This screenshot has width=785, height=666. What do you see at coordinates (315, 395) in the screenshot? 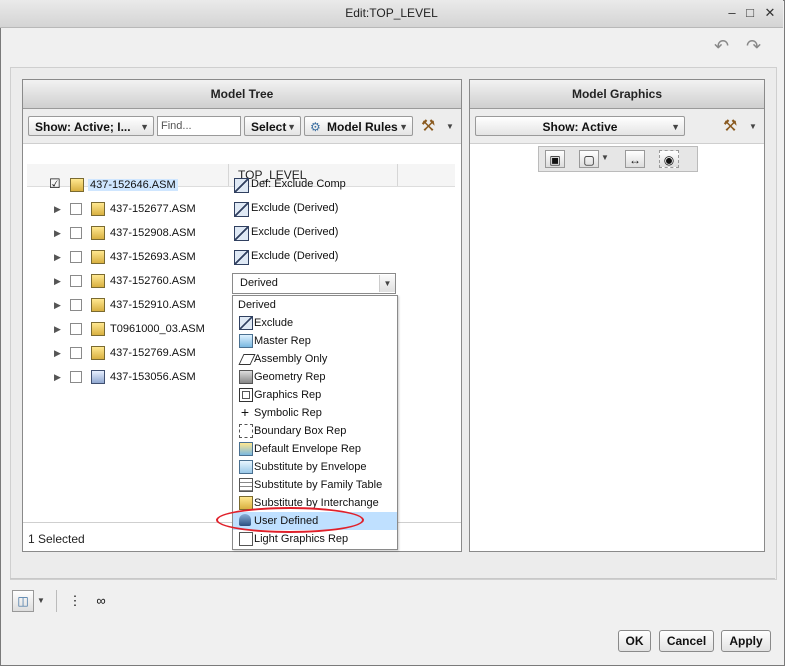
I see `option-graphics-rep: Graphics Rep` at bounding box center [315, 395].